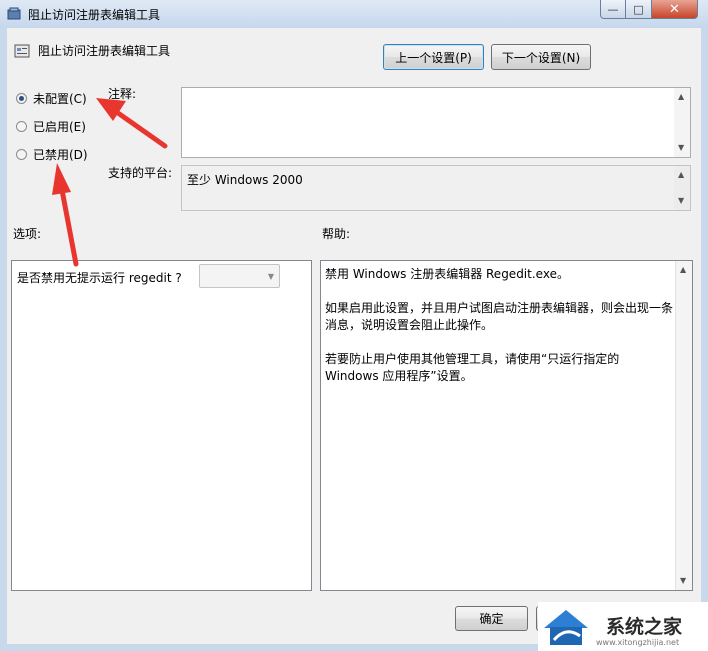 This screenshot has height=651, width=708. I want to click on watermark-url: www.xitongzhijia.net, so click(638, 642).